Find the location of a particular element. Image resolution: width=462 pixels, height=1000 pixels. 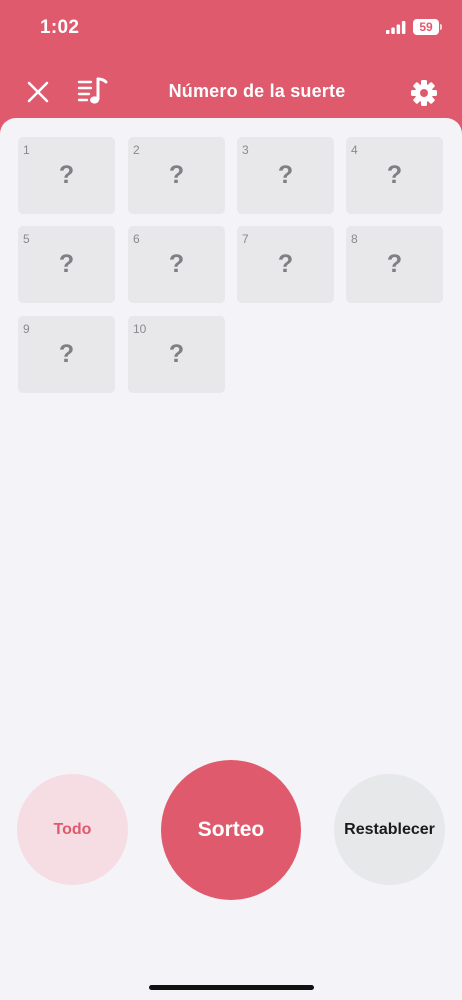

number-tile: 10 ? is located at coordinates (176, 354).